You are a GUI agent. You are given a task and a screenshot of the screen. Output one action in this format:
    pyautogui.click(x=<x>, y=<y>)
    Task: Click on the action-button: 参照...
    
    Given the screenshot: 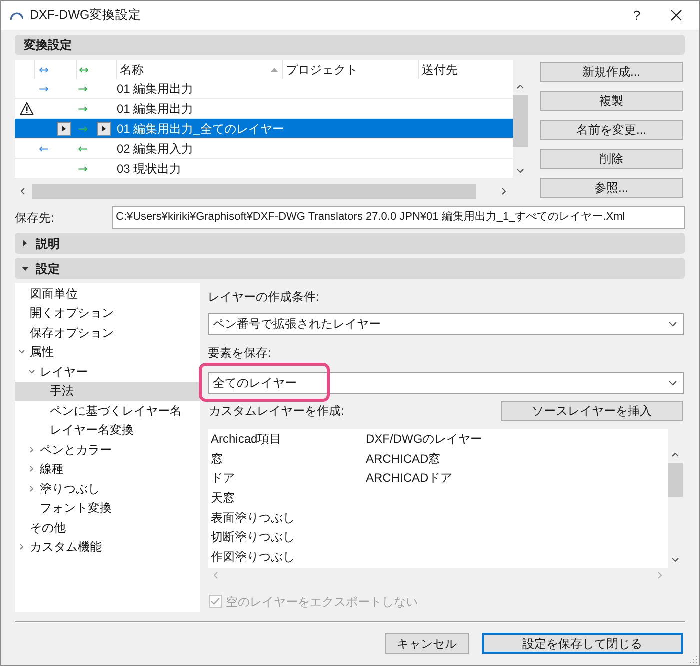 What is the action you would take?
    pyautogui.click(x=611, y=188)
    